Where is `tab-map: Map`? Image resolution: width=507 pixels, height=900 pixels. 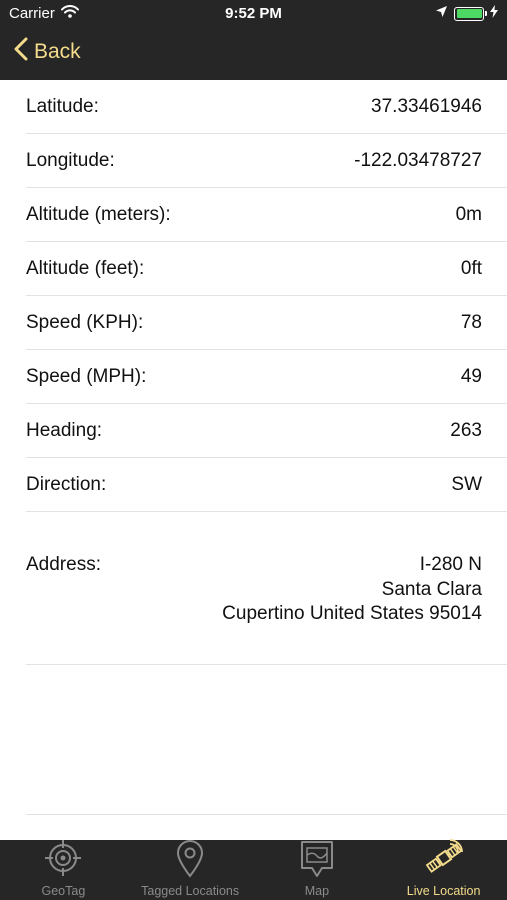
tab-map: Map is located at coordinates (317, 870).